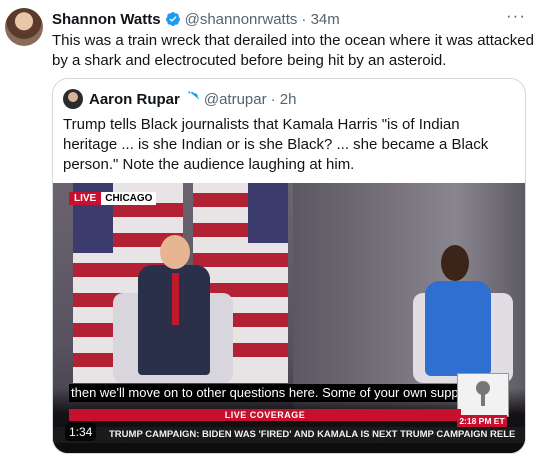 The image size is (540, 459). I want to click on tie, so click(175, 299).